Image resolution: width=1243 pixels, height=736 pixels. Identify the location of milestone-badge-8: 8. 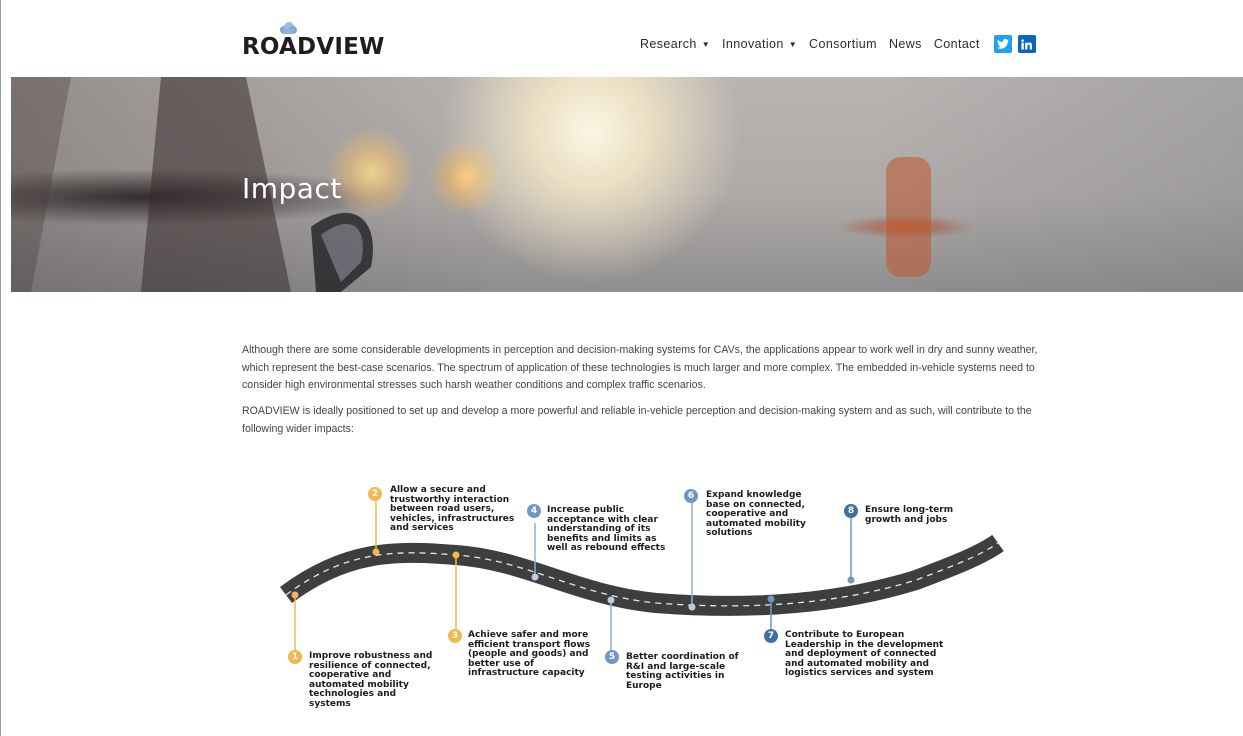
(851, 511).